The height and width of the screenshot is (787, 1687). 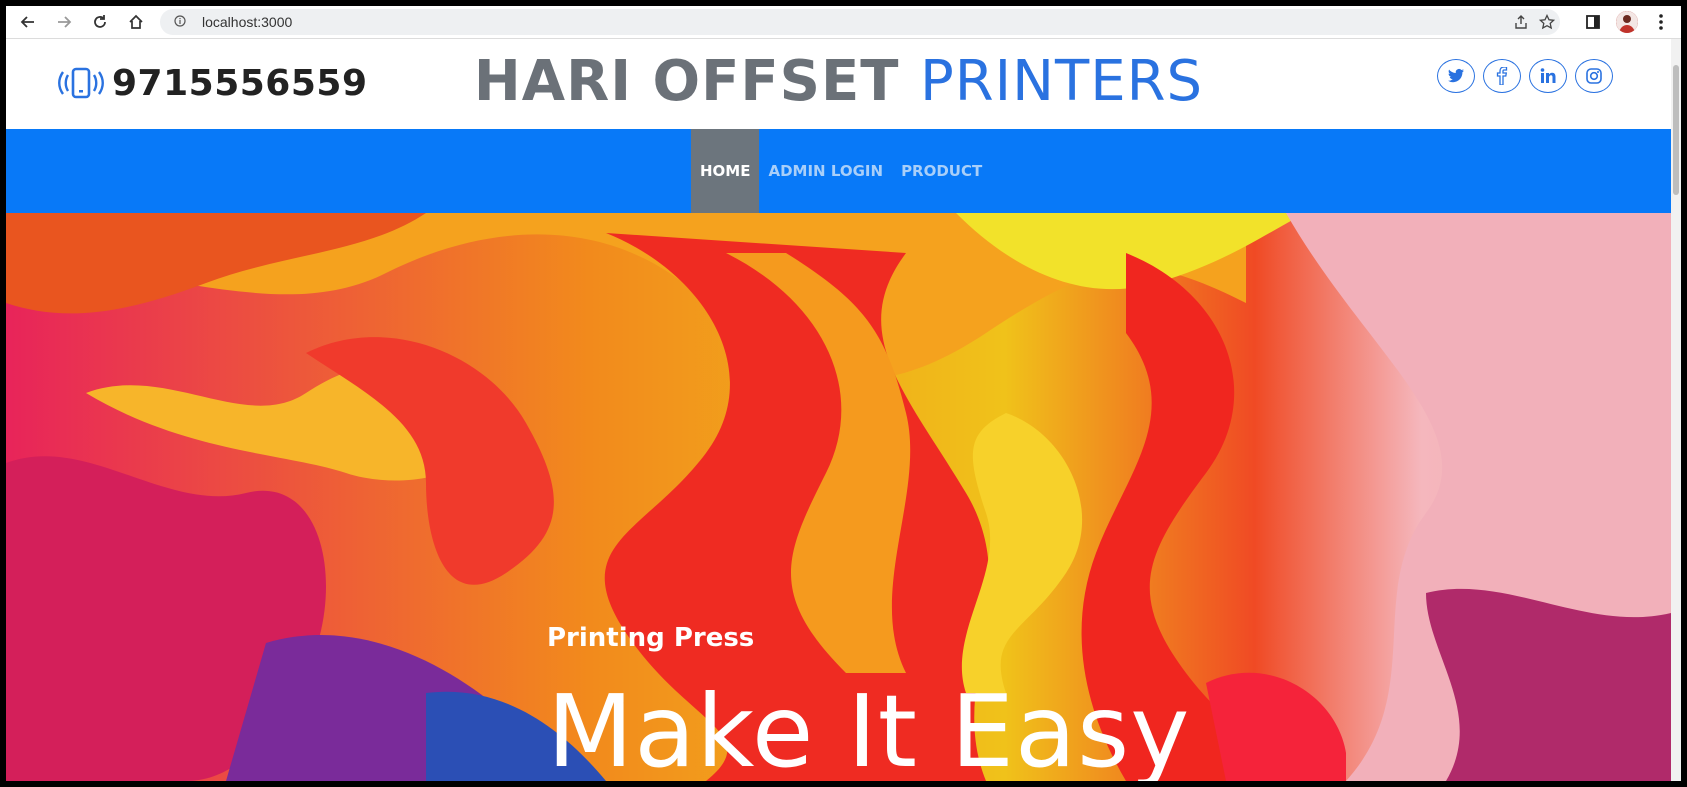 I want to click on twitter-icon, so click(x=1456, y=75).